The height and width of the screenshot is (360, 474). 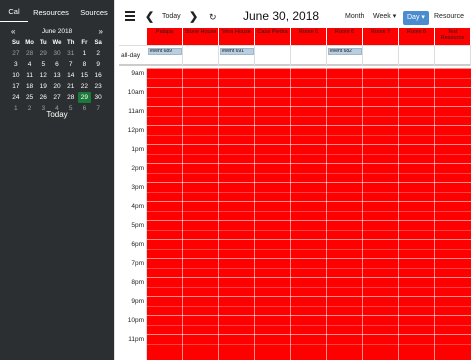 I want to click on resource-header: Casa Piedra, so click(x=273, y=36).